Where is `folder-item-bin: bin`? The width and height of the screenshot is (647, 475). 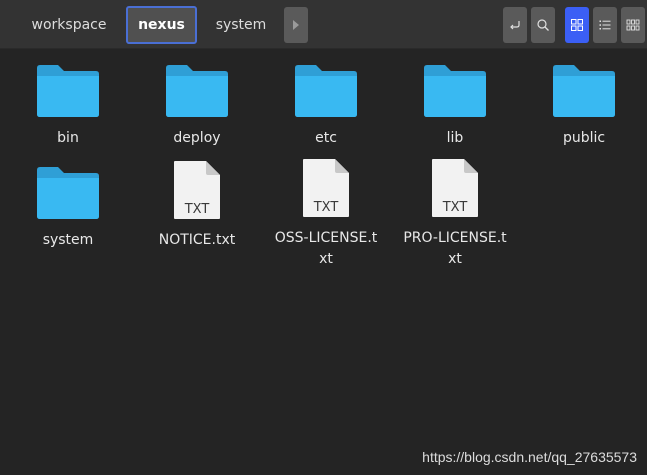
folder-item-bin: bin is located at coordinates (68, 106).